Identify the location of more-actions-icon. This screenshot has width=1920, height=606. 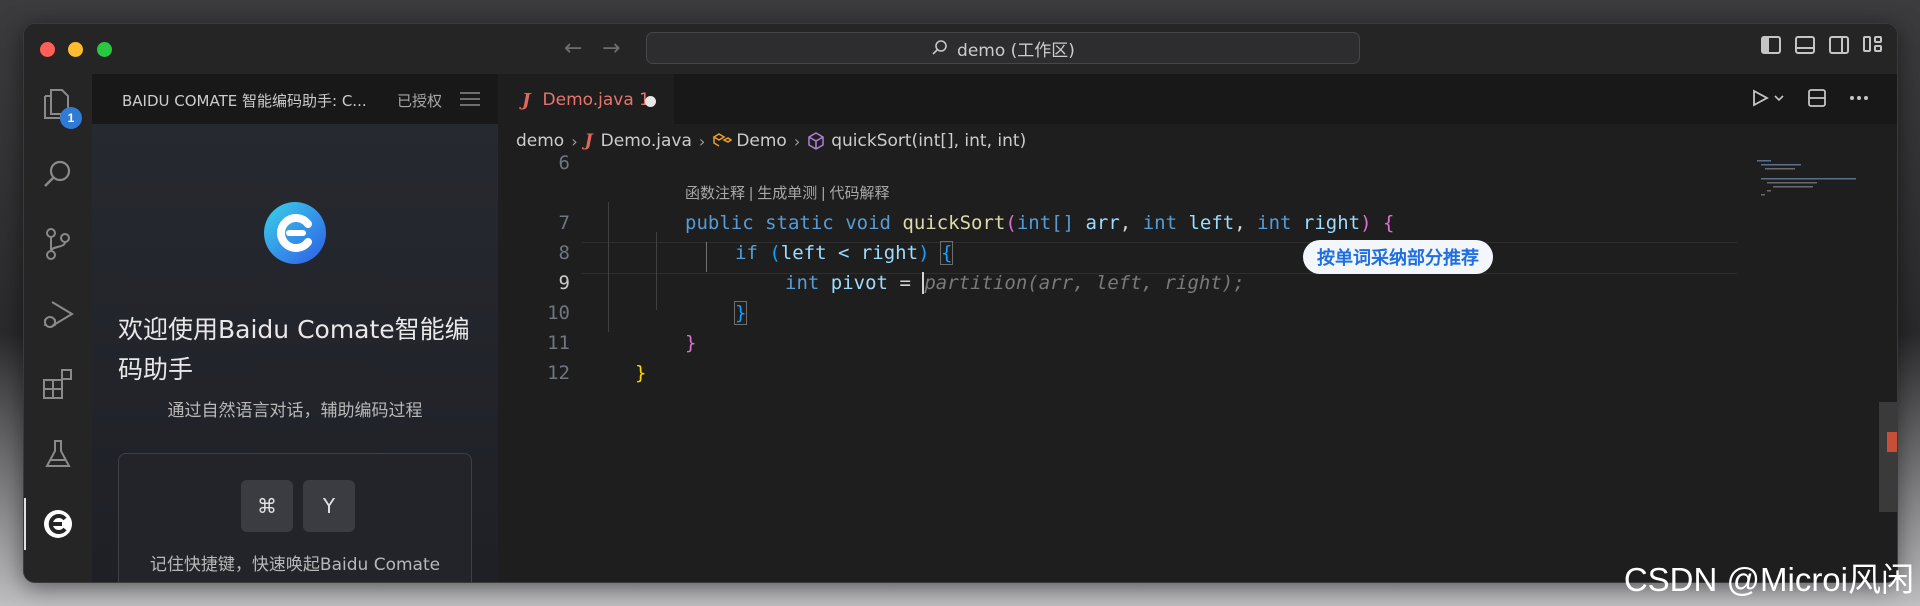
(1859, 98).